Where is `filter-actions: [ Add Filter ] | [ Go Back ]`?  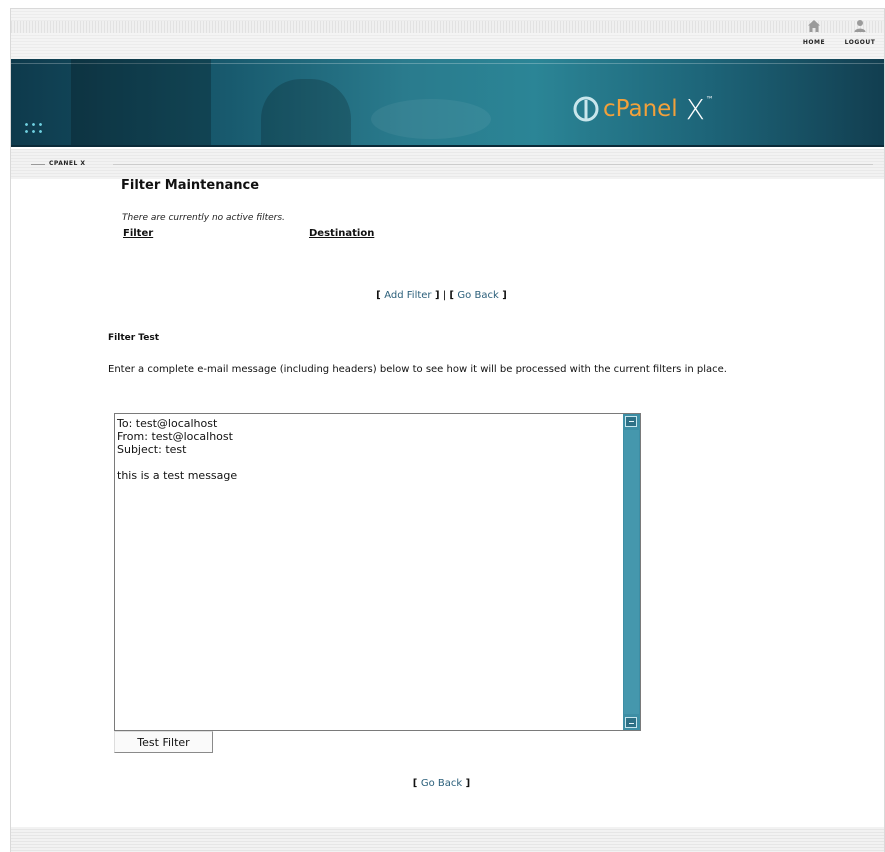
filter-actions: [ Add Filter ] | [ Go Back ] is located at coordinates (441, 295).